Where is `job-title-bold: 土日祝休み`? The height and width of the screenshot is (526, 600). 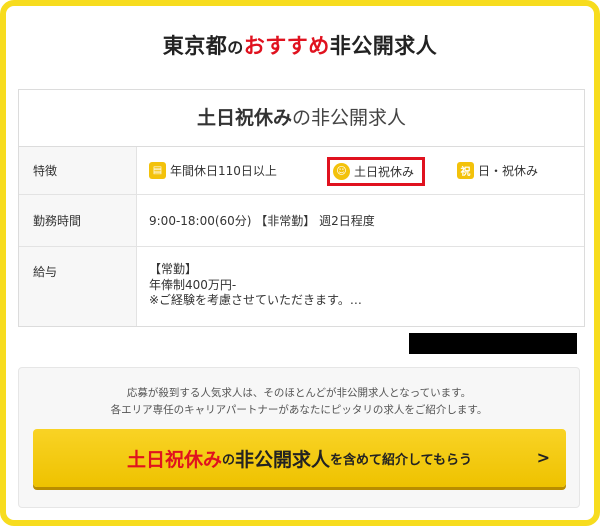
job-title-bold: 土日祝休み is located at coordinates (244, 118).